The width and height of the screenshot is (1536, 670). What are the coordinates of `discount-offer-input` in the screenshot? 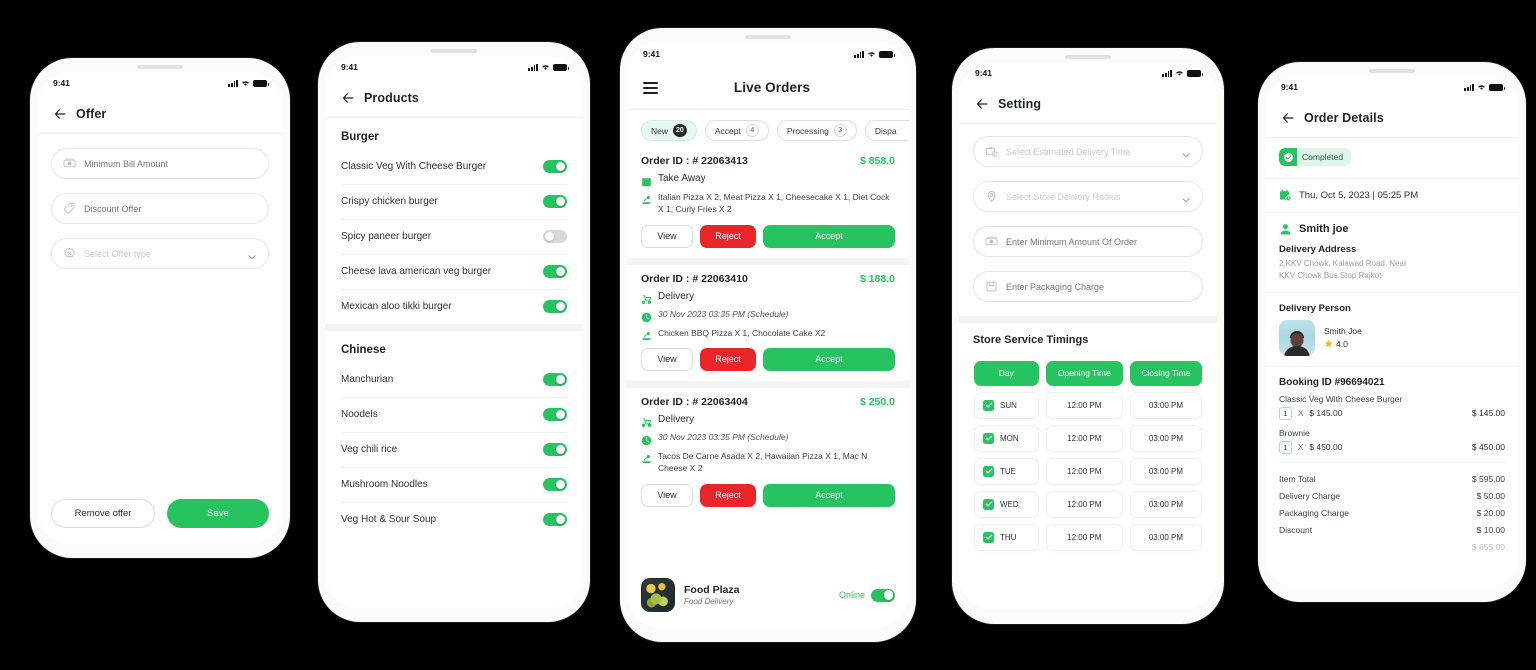 It's located at (170, 208).